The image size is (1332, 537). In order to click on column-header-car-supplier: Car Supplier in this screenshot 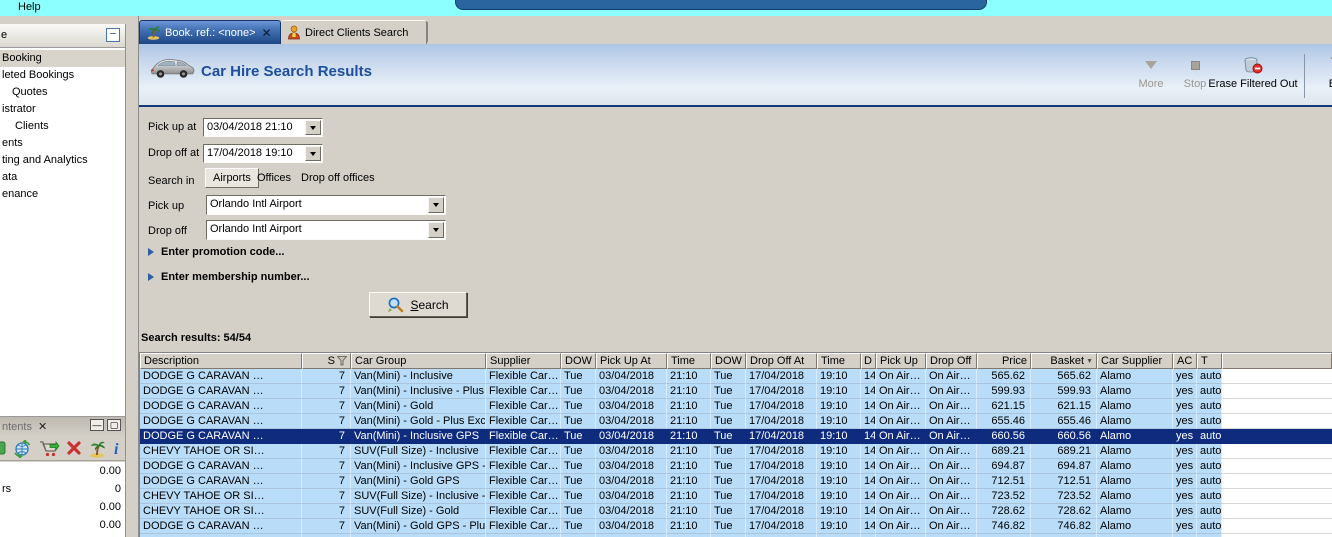, I will do `click(1135, 361)`.